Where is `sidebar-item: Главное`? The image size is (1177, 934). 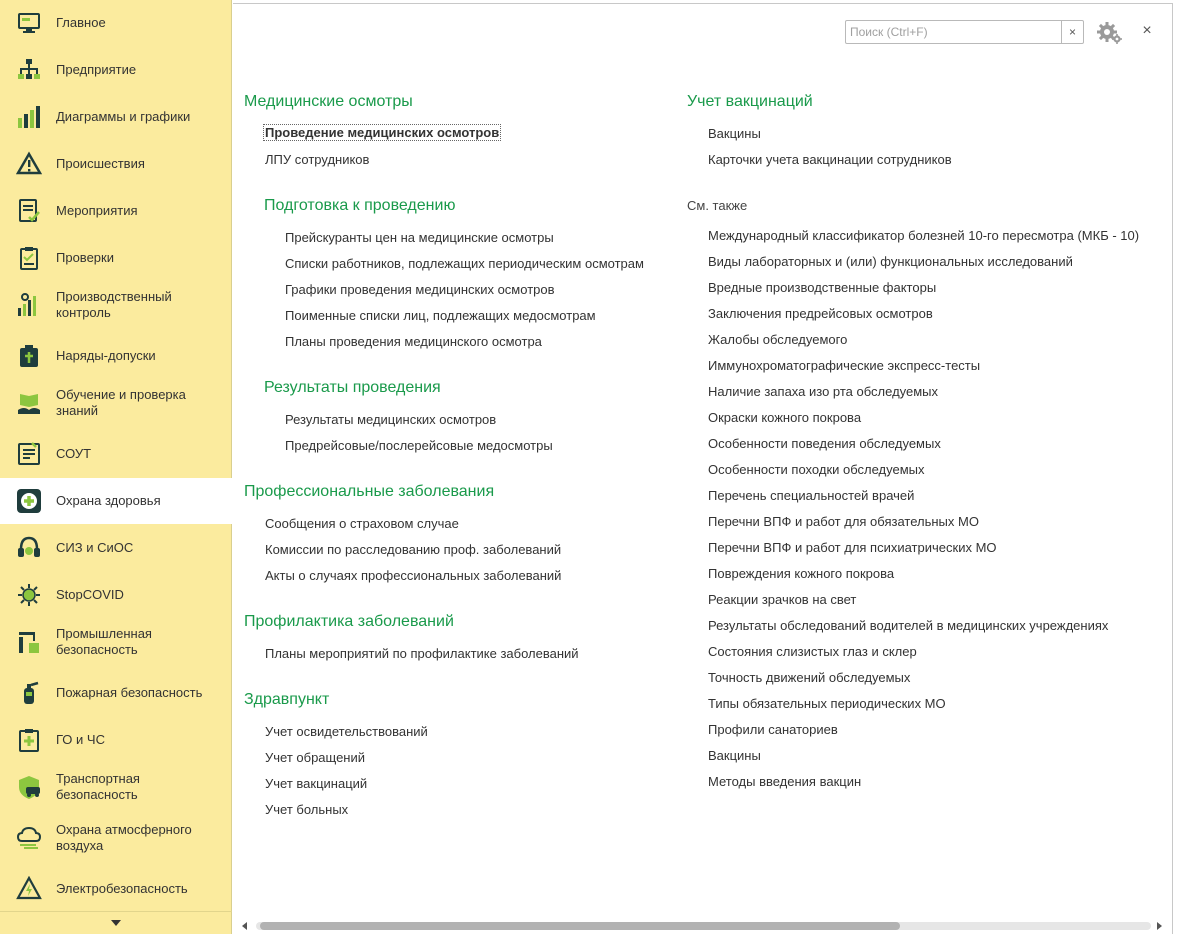
sidebar-item: Главное is located at coordinates (116, 23).